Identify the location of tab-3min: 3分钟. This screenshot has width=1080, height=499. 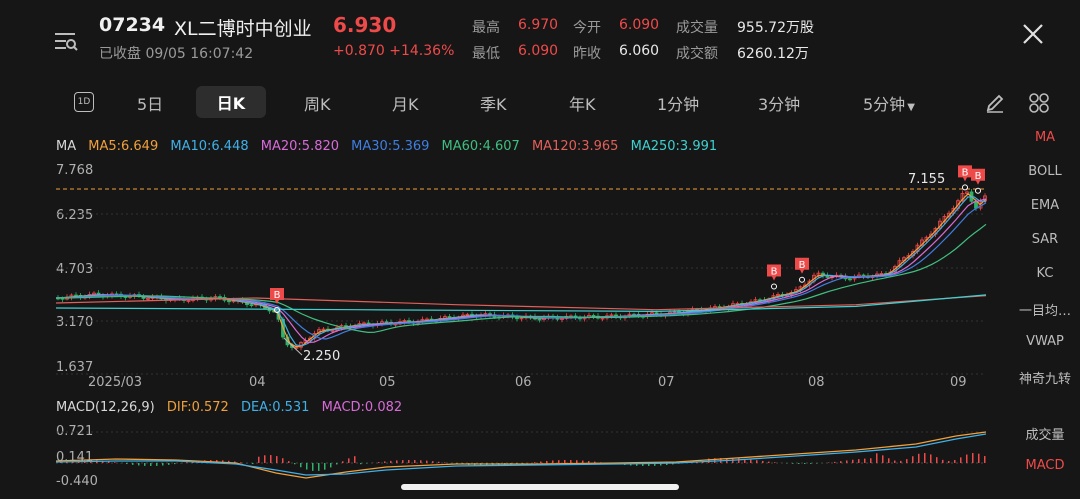
(779, 103).